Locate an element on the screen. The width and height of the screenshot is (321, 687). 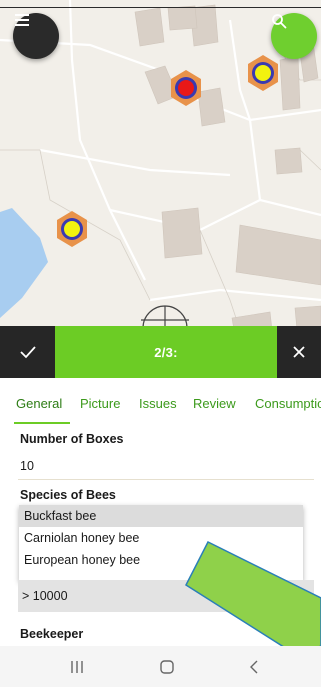
back-icon is located at coordinates (254, 666).